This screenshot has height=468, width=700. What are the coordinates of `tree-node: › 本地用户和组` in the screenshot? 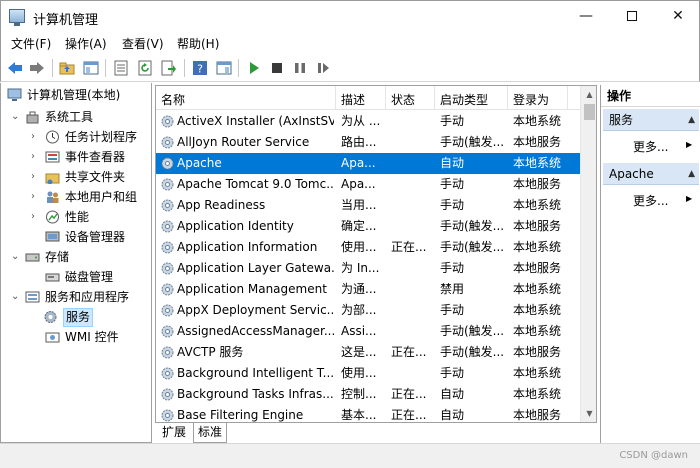 It's located at (76, 197).